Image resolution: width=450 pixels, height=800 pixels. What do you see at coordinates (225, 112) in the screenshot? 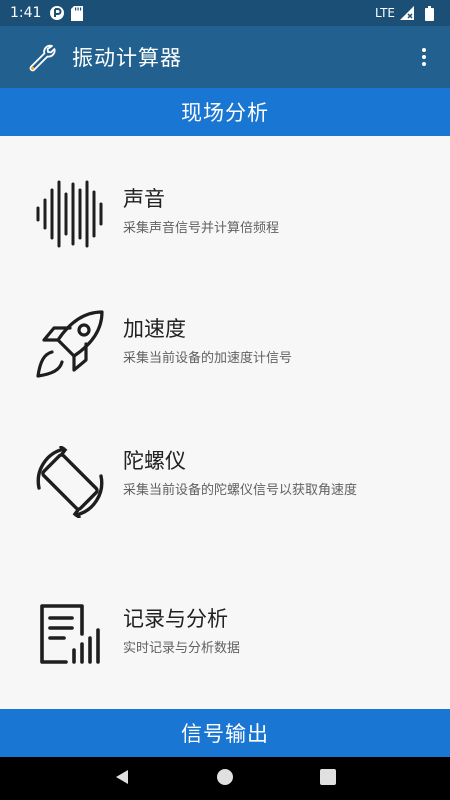
I see `section-header-field-analysis: 现场分析` at bounding box center [225, 112].